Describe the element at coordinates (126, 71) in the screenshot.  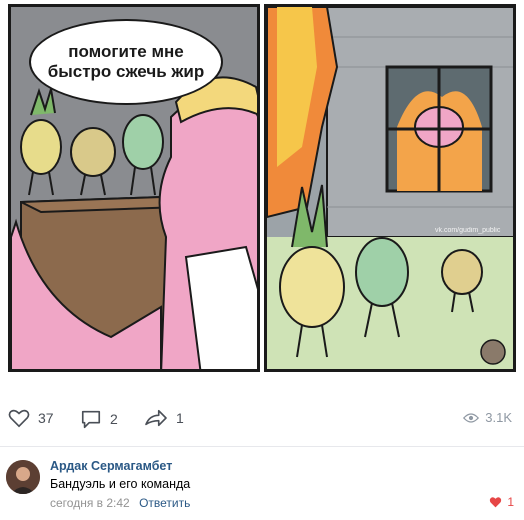
I see `speech-line-2: быстро сжечь жир` at that location.